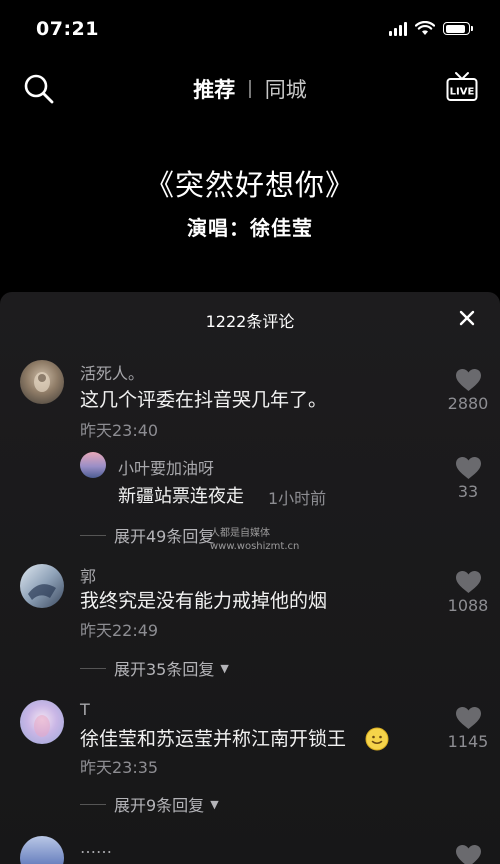 Image resolution: width=500 pixels, height=864 pixels. I want to click on like-count: 1145, so click(468, 741).